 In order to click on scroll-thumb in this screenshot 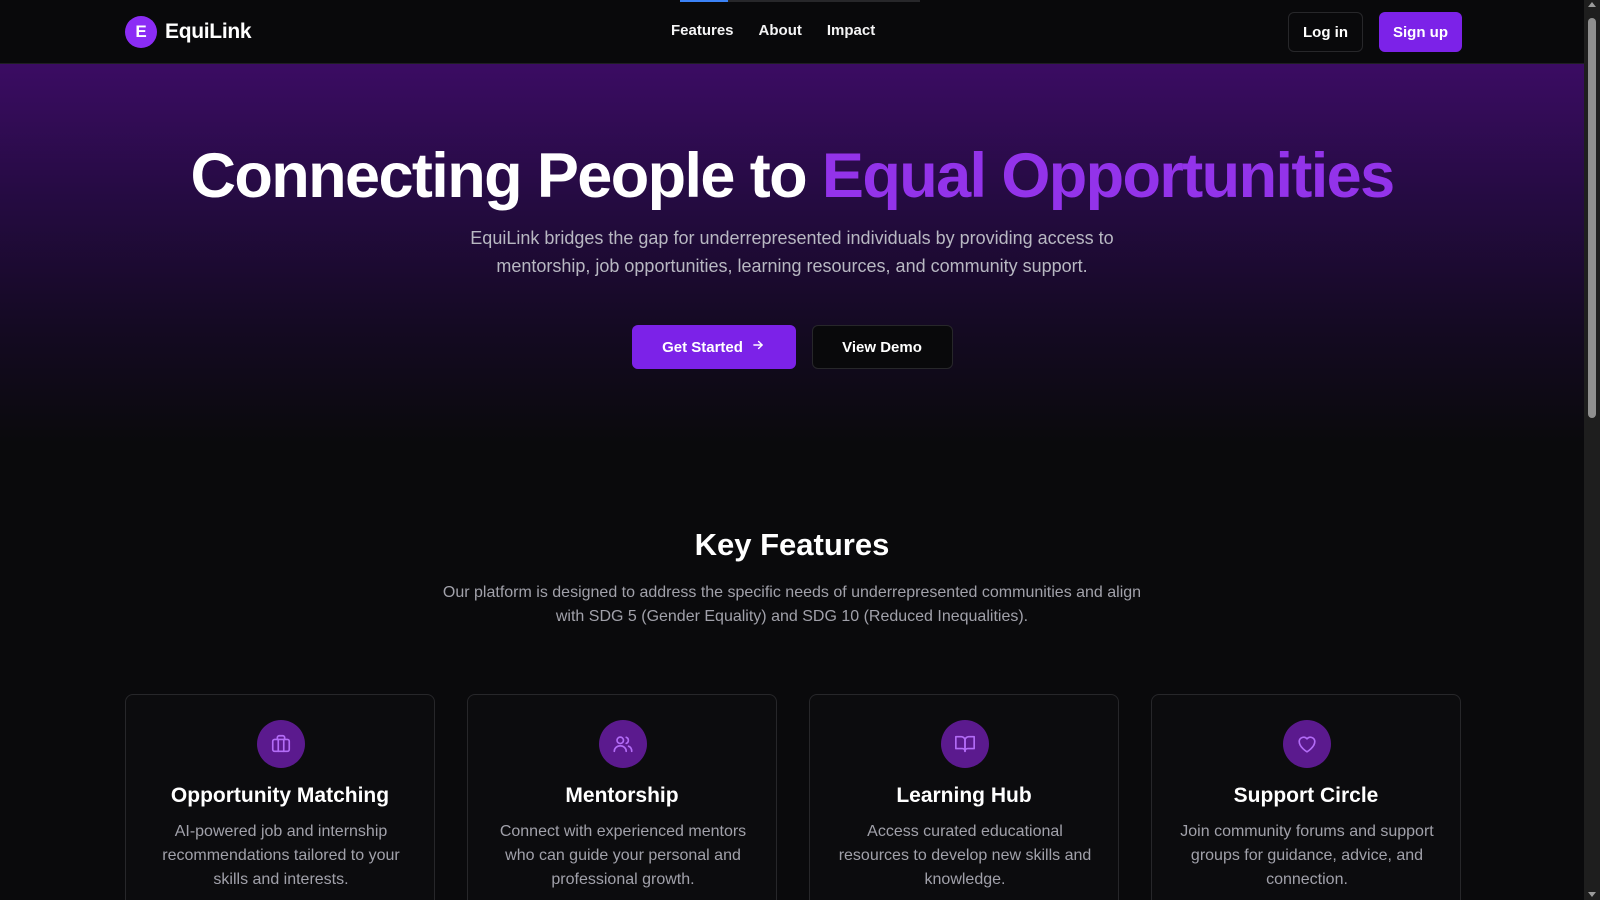, I will do `click(1592, 218)`.